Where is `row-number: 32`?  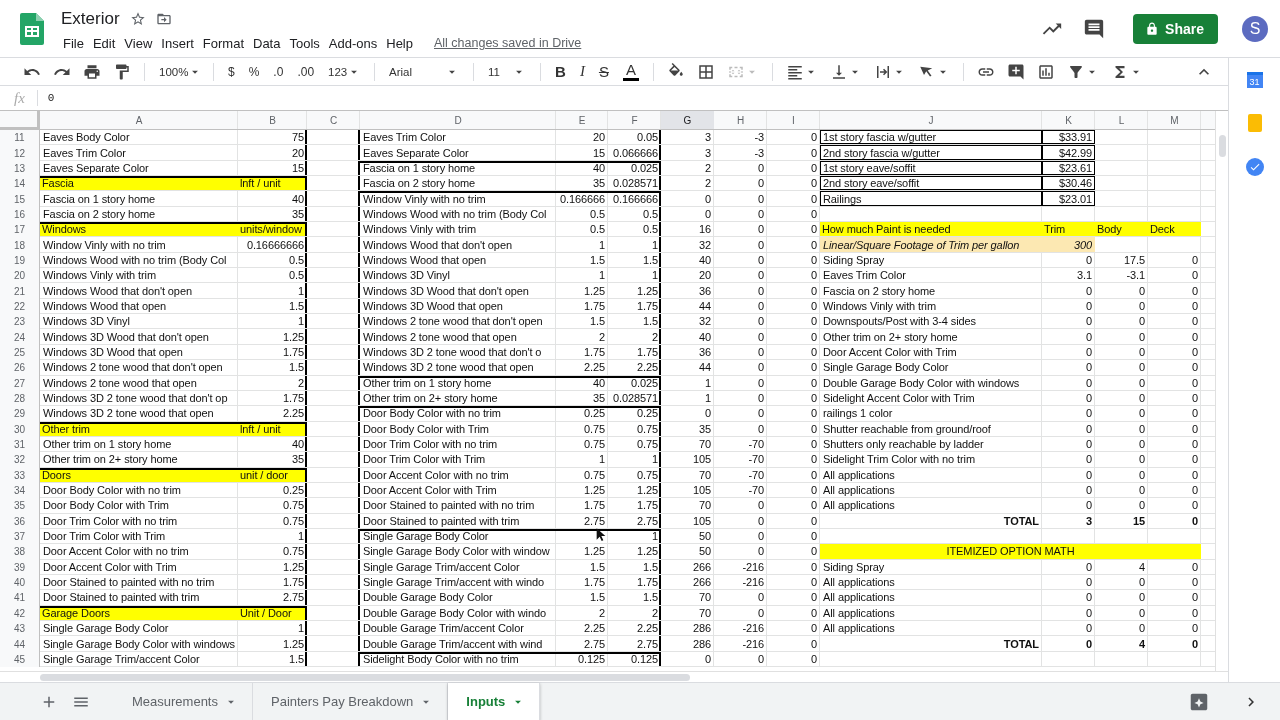 row-number: 32 is located at coordinates (20, 460).